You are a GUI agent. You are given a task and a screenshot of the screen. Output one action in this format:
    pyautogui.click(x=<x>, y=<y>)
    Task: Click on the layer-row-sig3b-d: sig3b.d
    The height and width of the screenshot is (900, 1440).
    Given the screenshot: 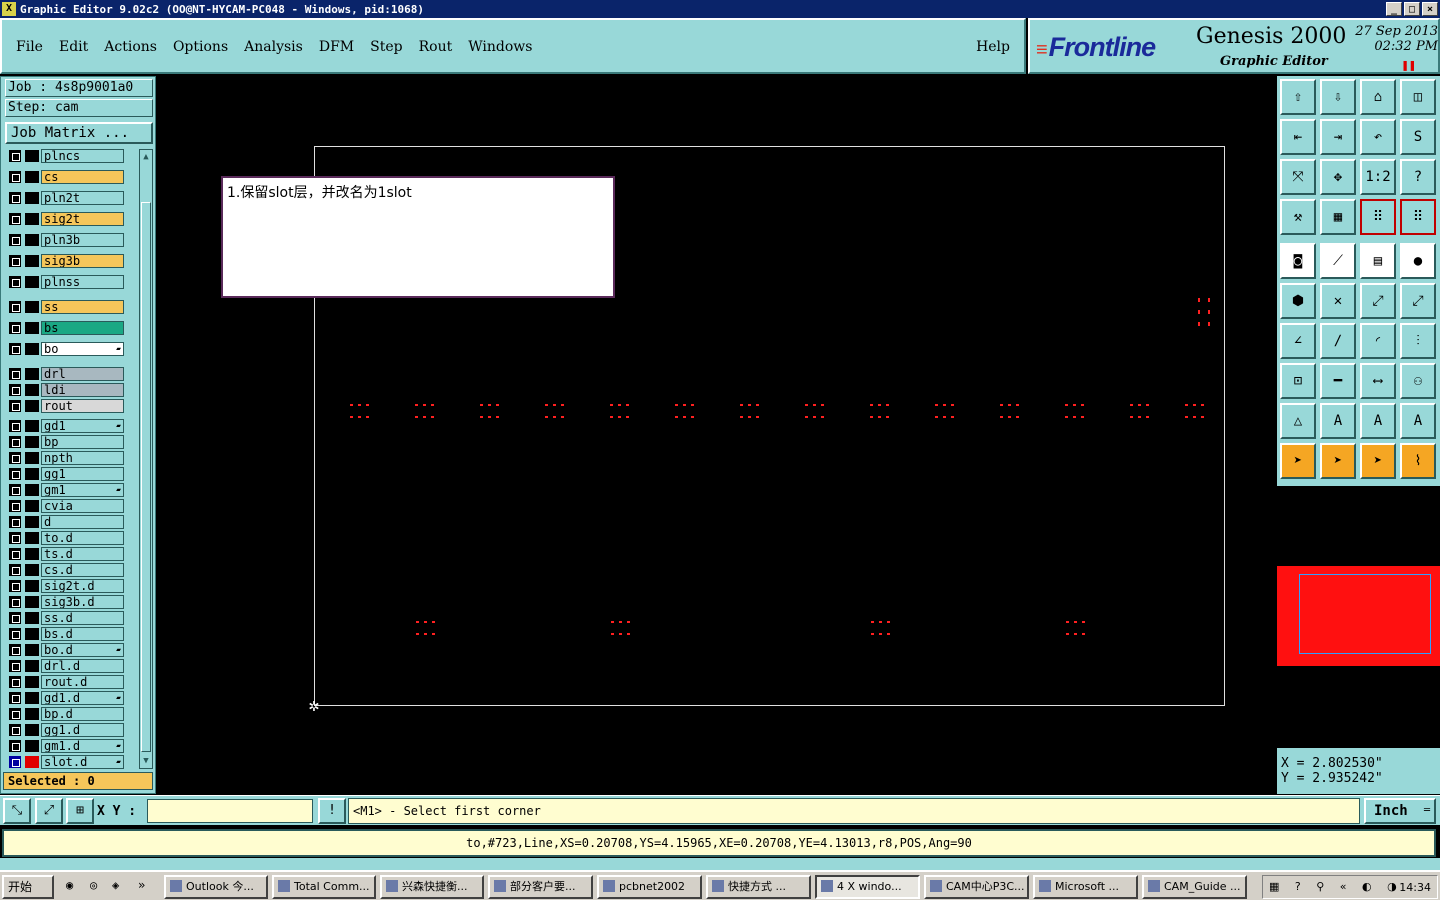 What is the action you would take?
    pyautogui.click(x=71, y=602)
    